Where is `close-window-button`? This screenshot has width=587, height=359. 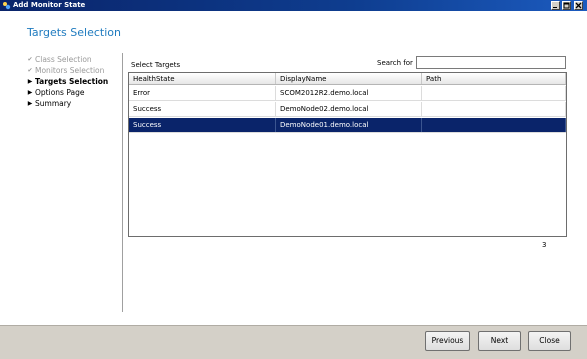 close-window-button is located at coordinates (578, 5).